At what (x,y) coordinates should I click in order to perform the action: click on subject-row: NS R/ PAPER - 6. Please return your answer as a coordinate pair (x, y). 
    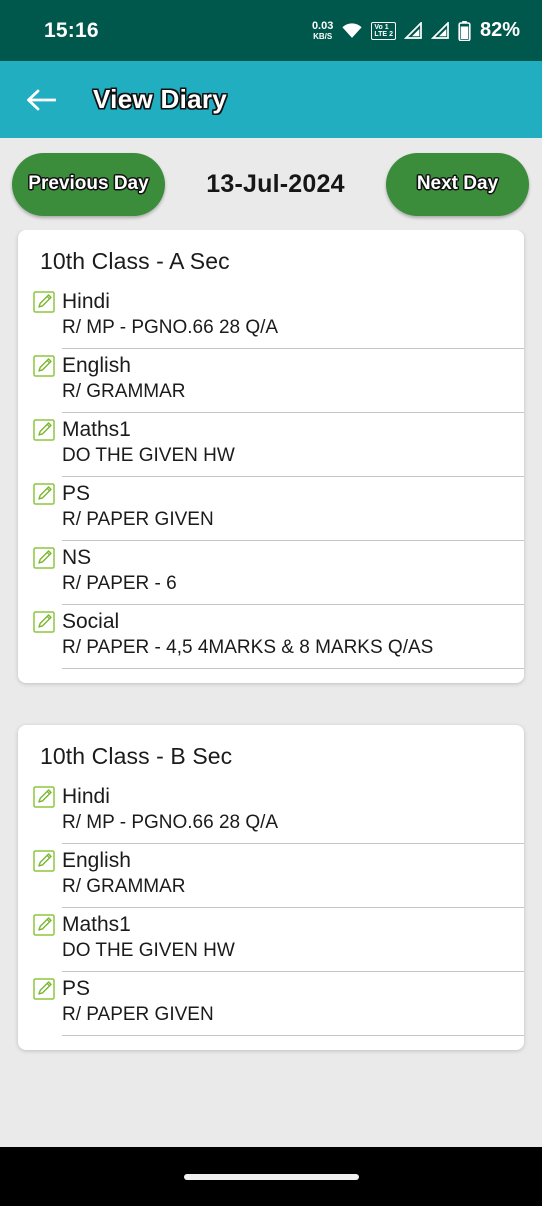
    Looking at the image, I should click on (271, 573).